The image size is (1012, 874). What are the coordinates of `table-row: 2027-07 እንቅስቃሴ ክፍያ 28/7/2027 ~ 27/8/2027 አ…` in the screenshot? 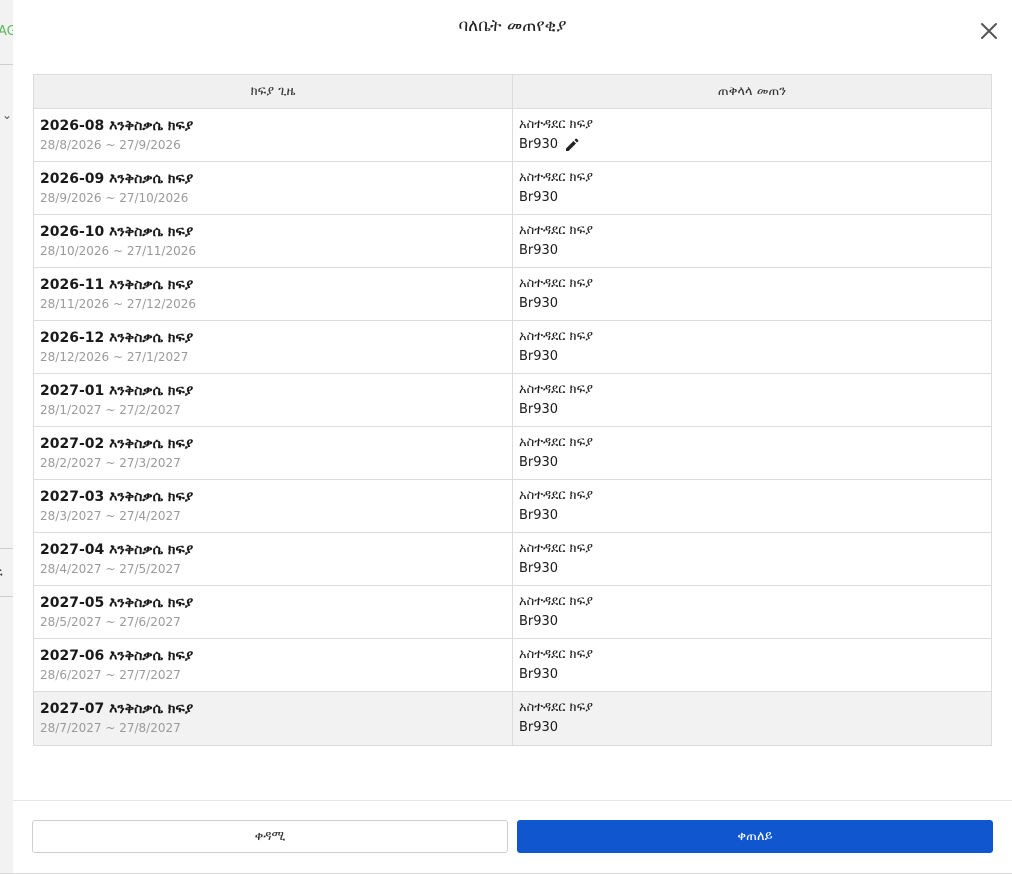 It's located at (512, 718).